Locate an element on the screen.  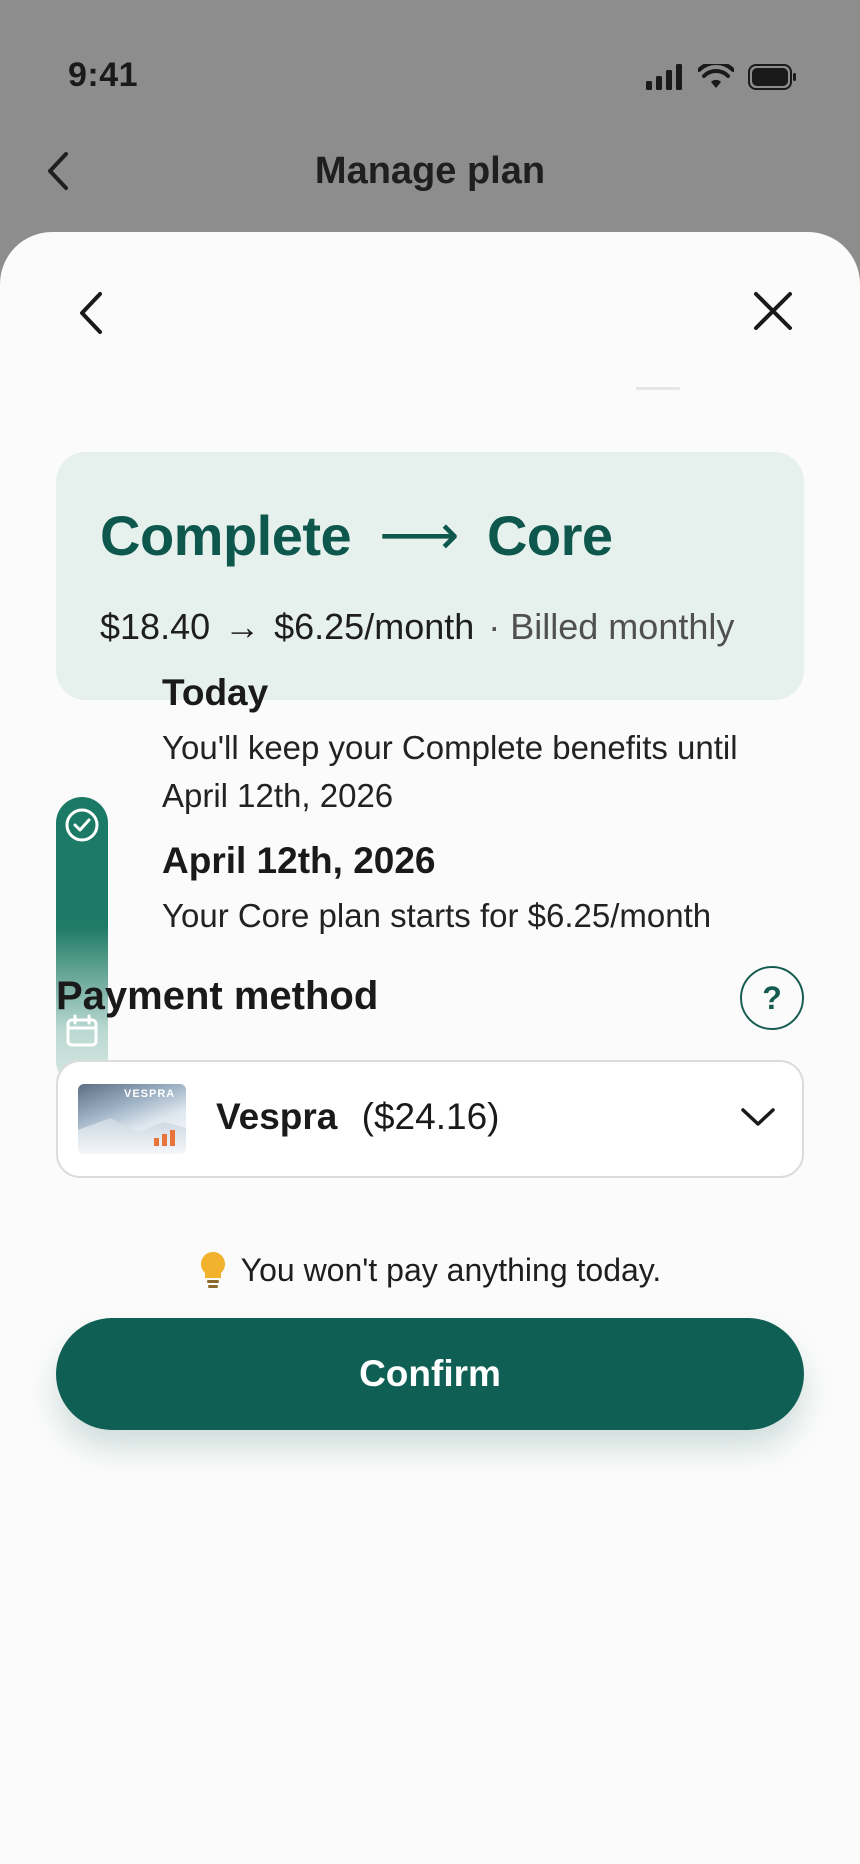
chevron-down-icon is located at coordinates (758, 1117).